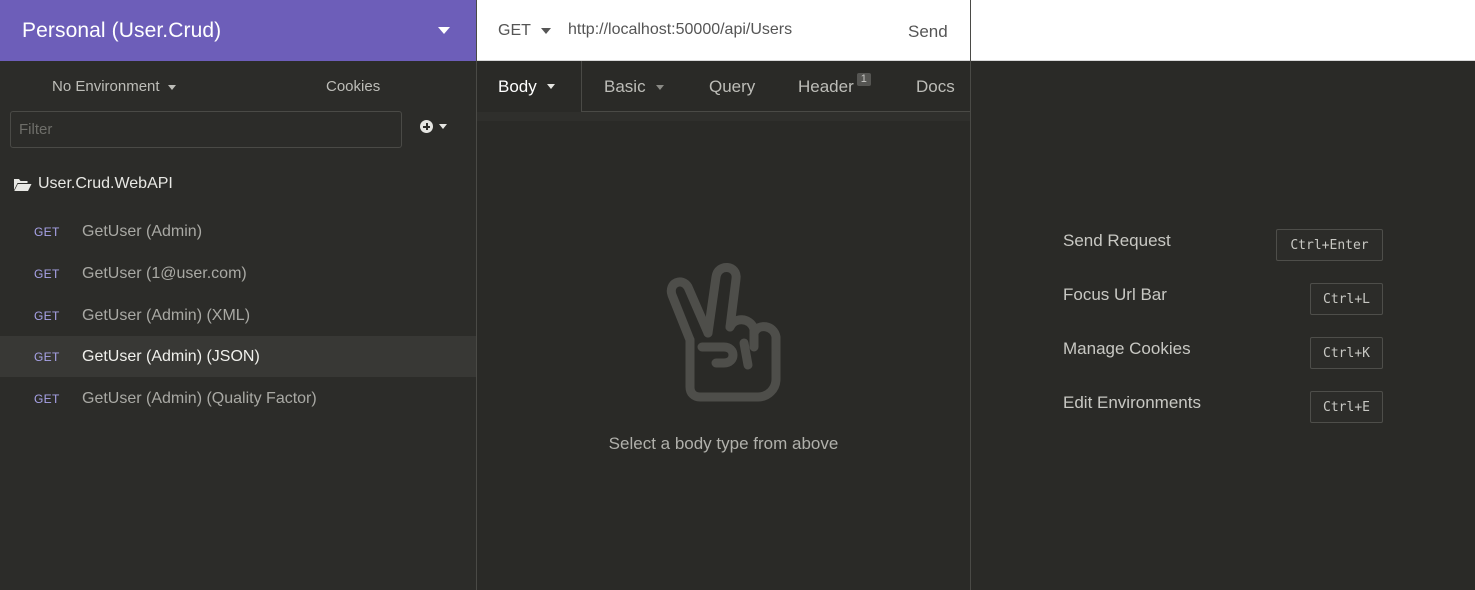 The height and width of the screenshot is (590, 1475). I want to click on tab-body: Body, so click(526, 86).